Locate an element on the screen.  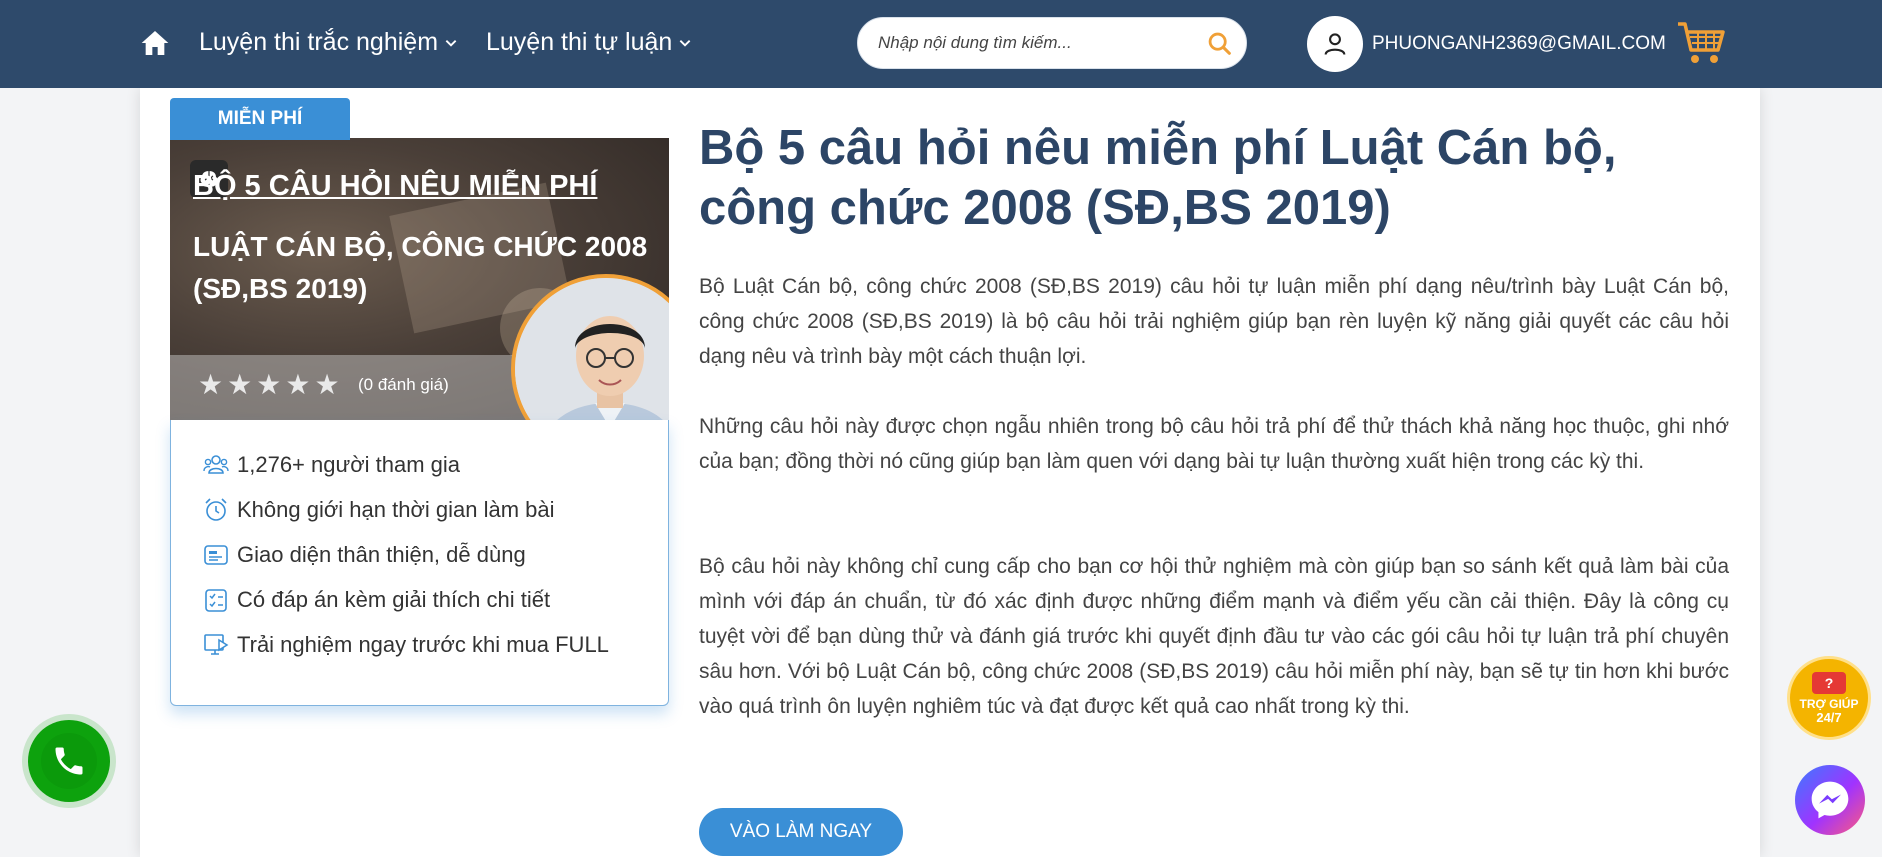
start-now-button: VÀO LÀM NGAY is located at coordinates (801, 832).